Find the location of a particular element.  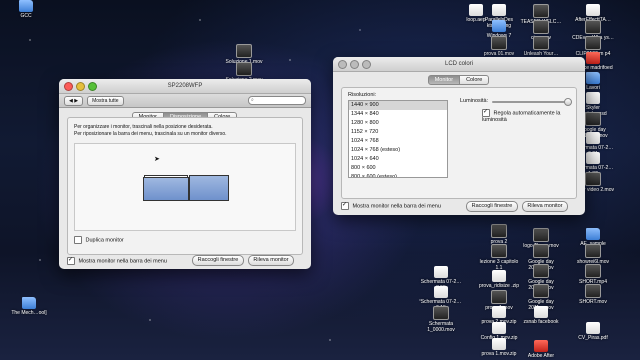

lcd-tab-colore: Colore is located at coordinates (474, 80).